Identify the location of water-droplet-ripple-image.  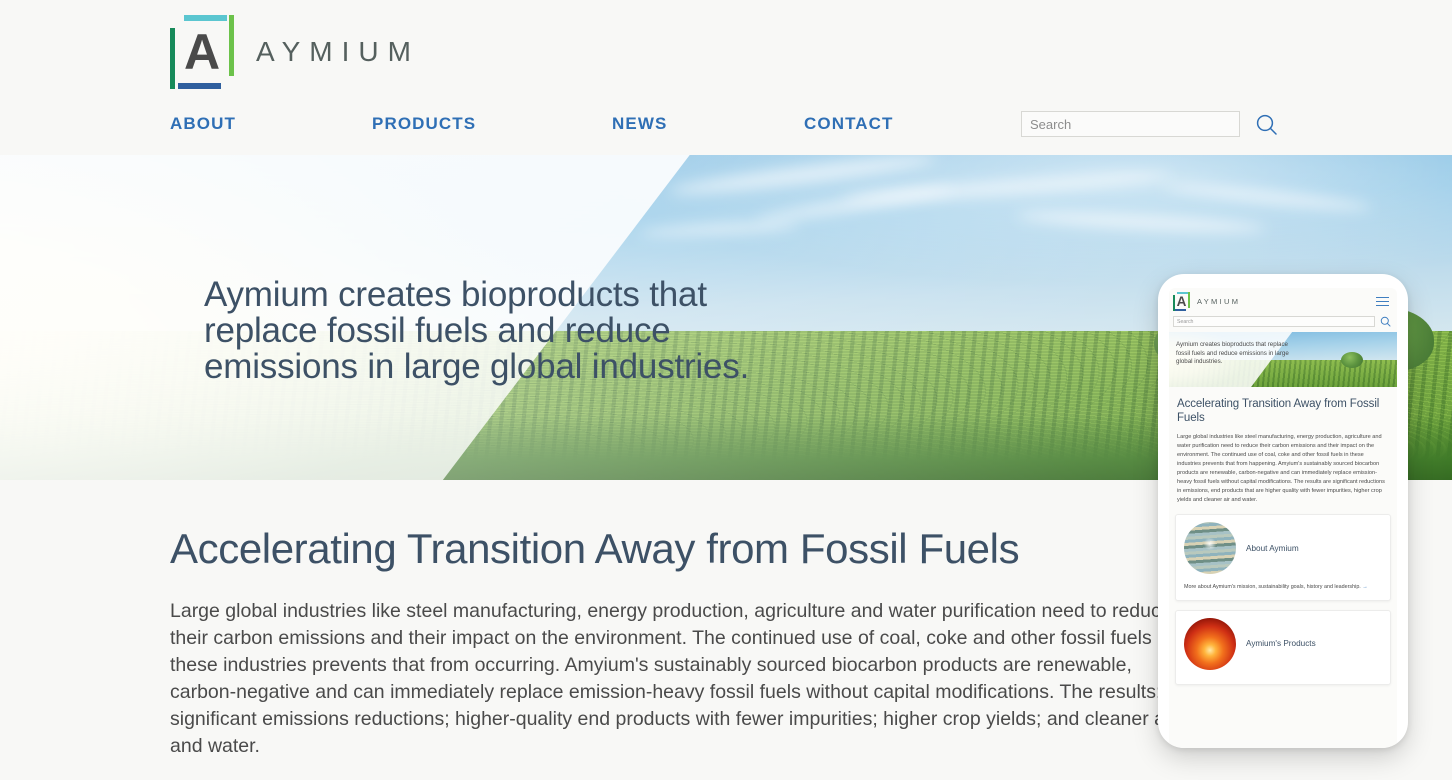
(1210, 548).